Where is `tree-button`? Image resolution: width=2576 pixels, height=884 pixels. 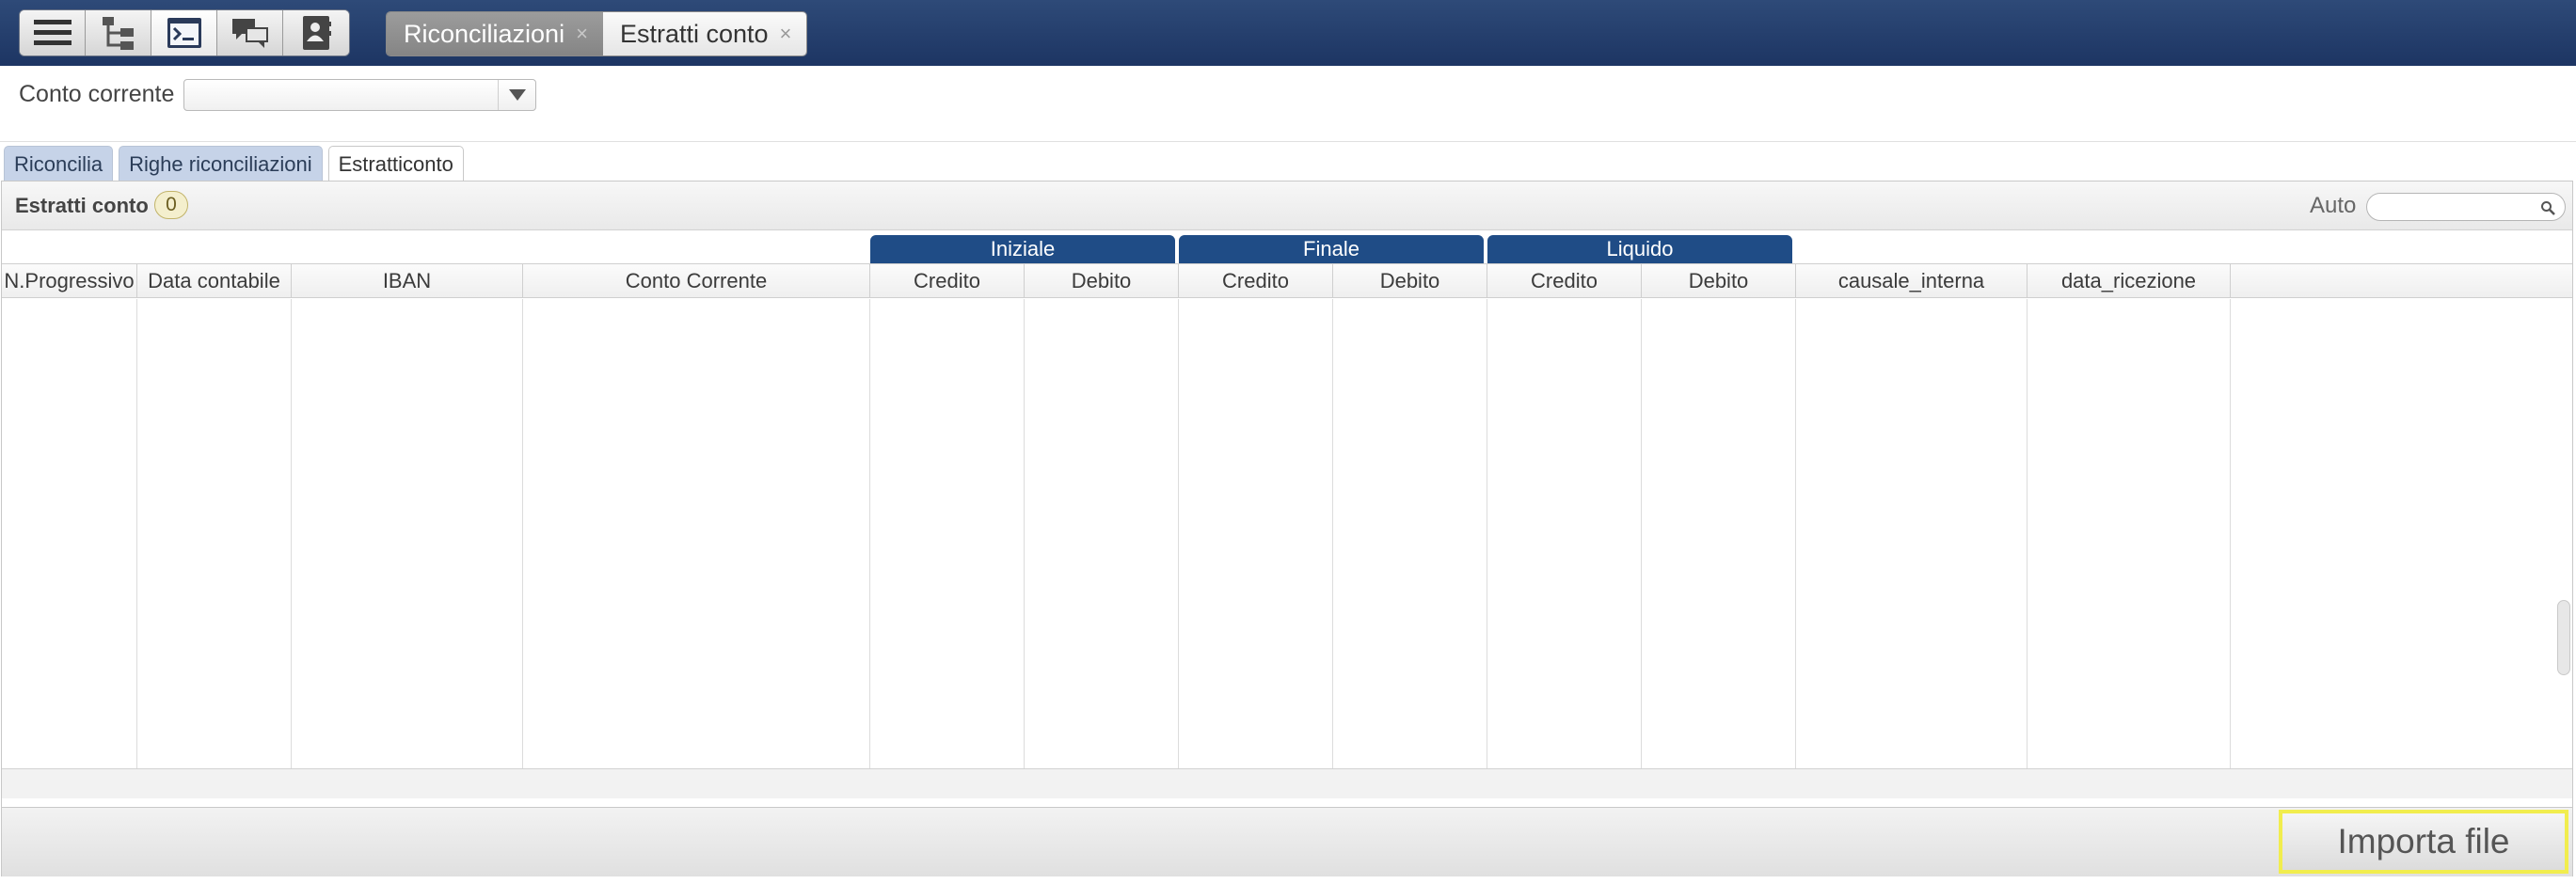 tree-button is located at coordinates (119, 33).